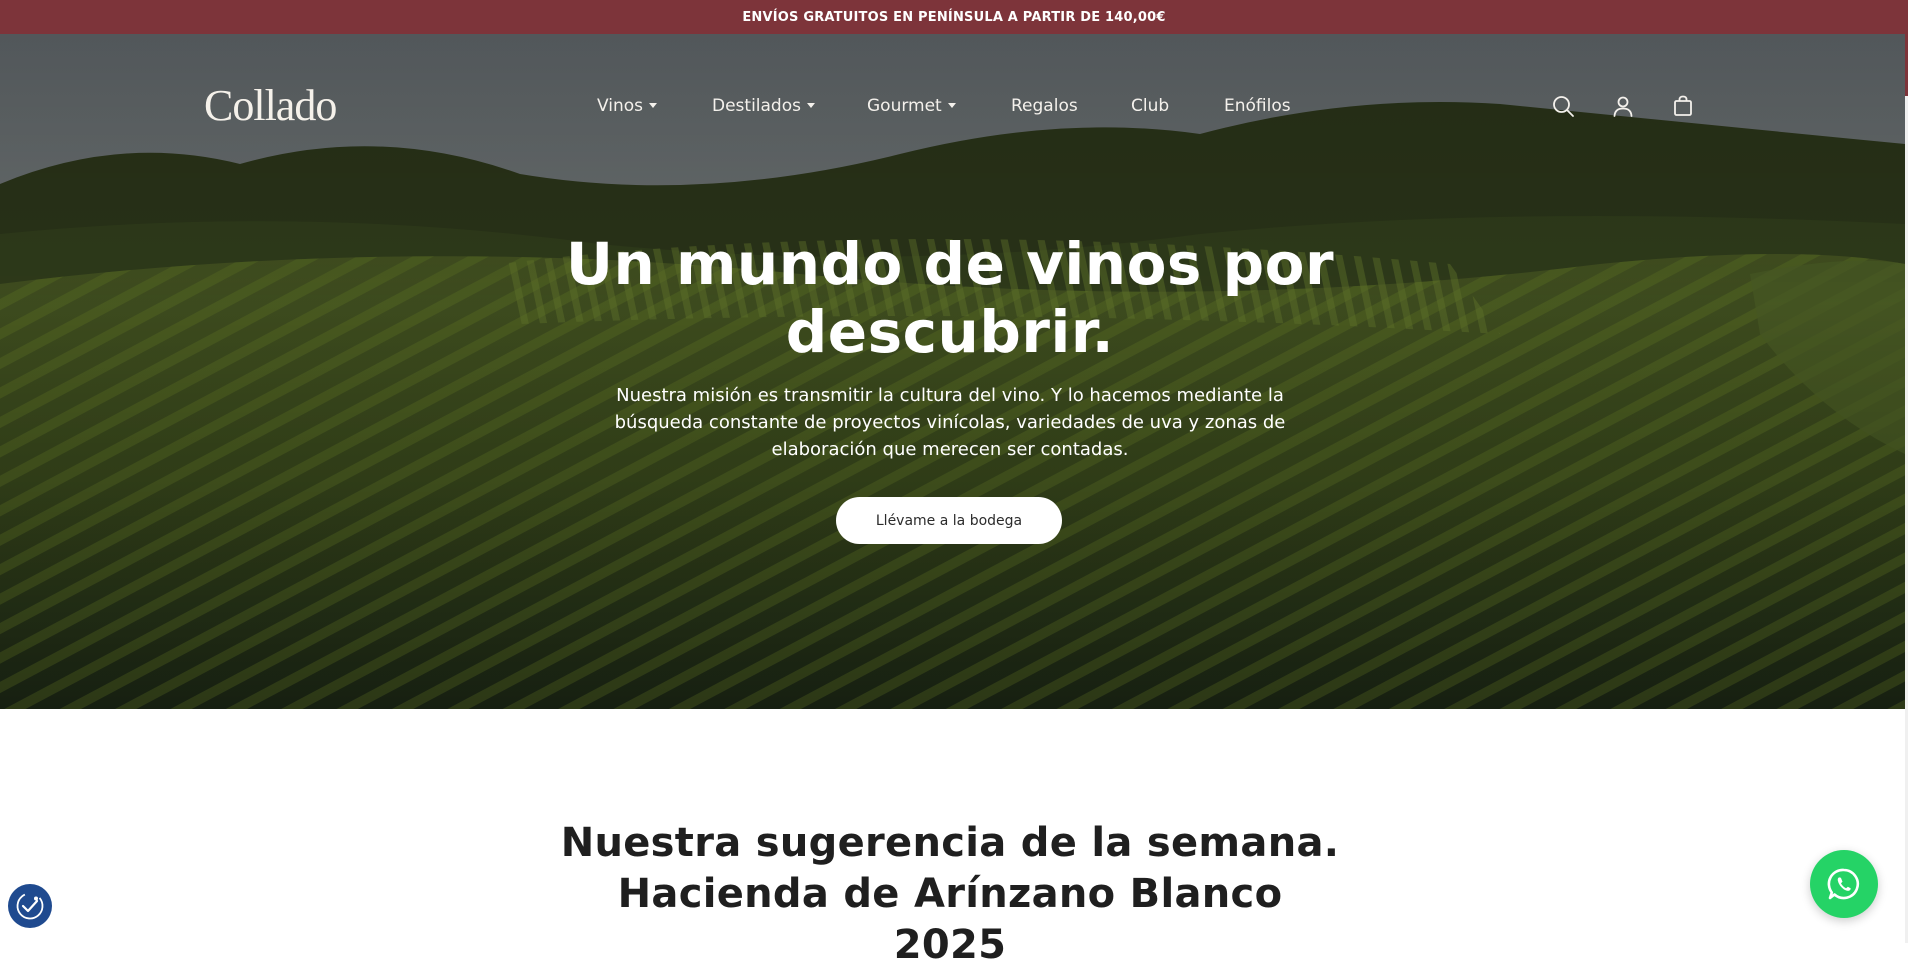 Image resolution: width=1908 pixels, height=971 pixels. I want to click on nav-item-regalos: Regalos, so click(1044, 106).